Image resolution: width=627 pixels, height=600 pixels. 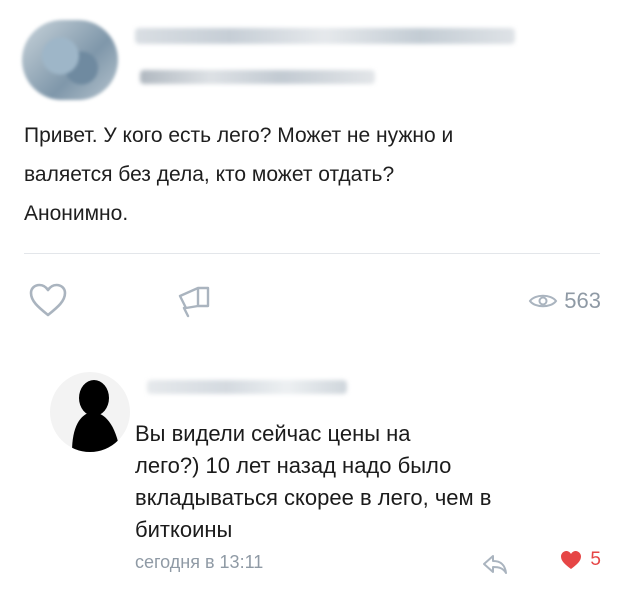 I want to click on eye-icon, so click(x=543, y=301).